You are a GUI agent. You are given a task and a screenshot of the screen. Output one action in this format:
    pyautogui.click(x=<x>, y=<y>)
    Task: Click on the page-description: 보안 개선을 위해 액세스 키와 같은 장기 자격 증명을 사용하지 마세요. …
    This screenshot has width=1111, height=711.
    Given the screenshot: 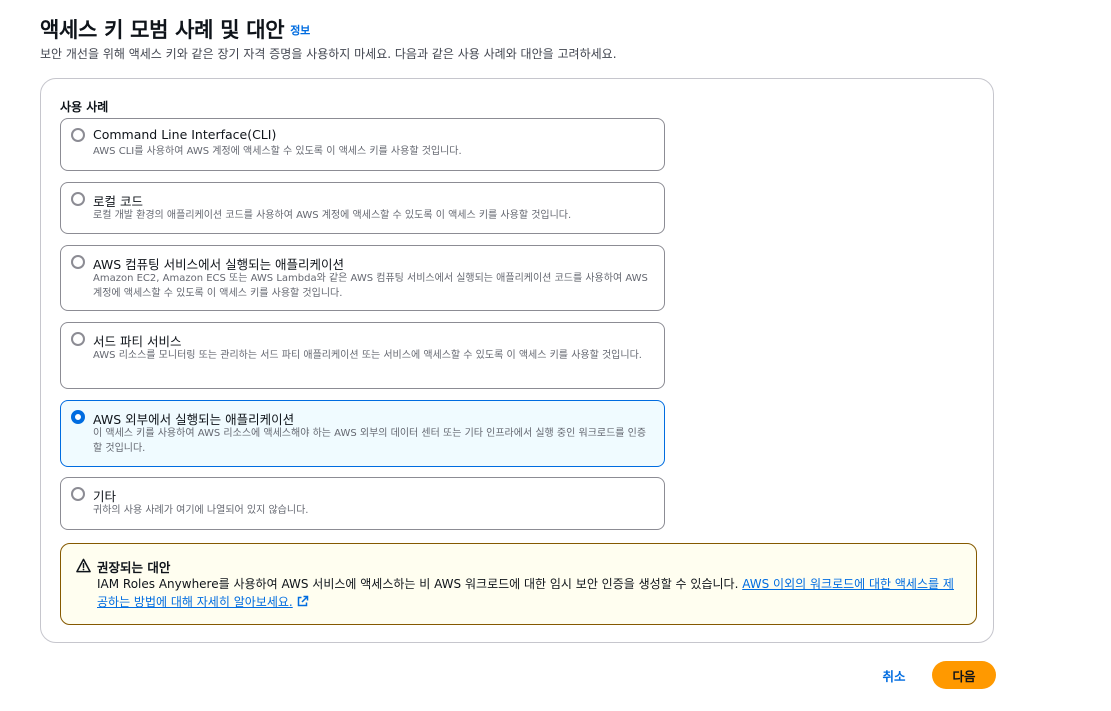 What is the action you would take?
    pyautogui.click(x=328, y=54)
    